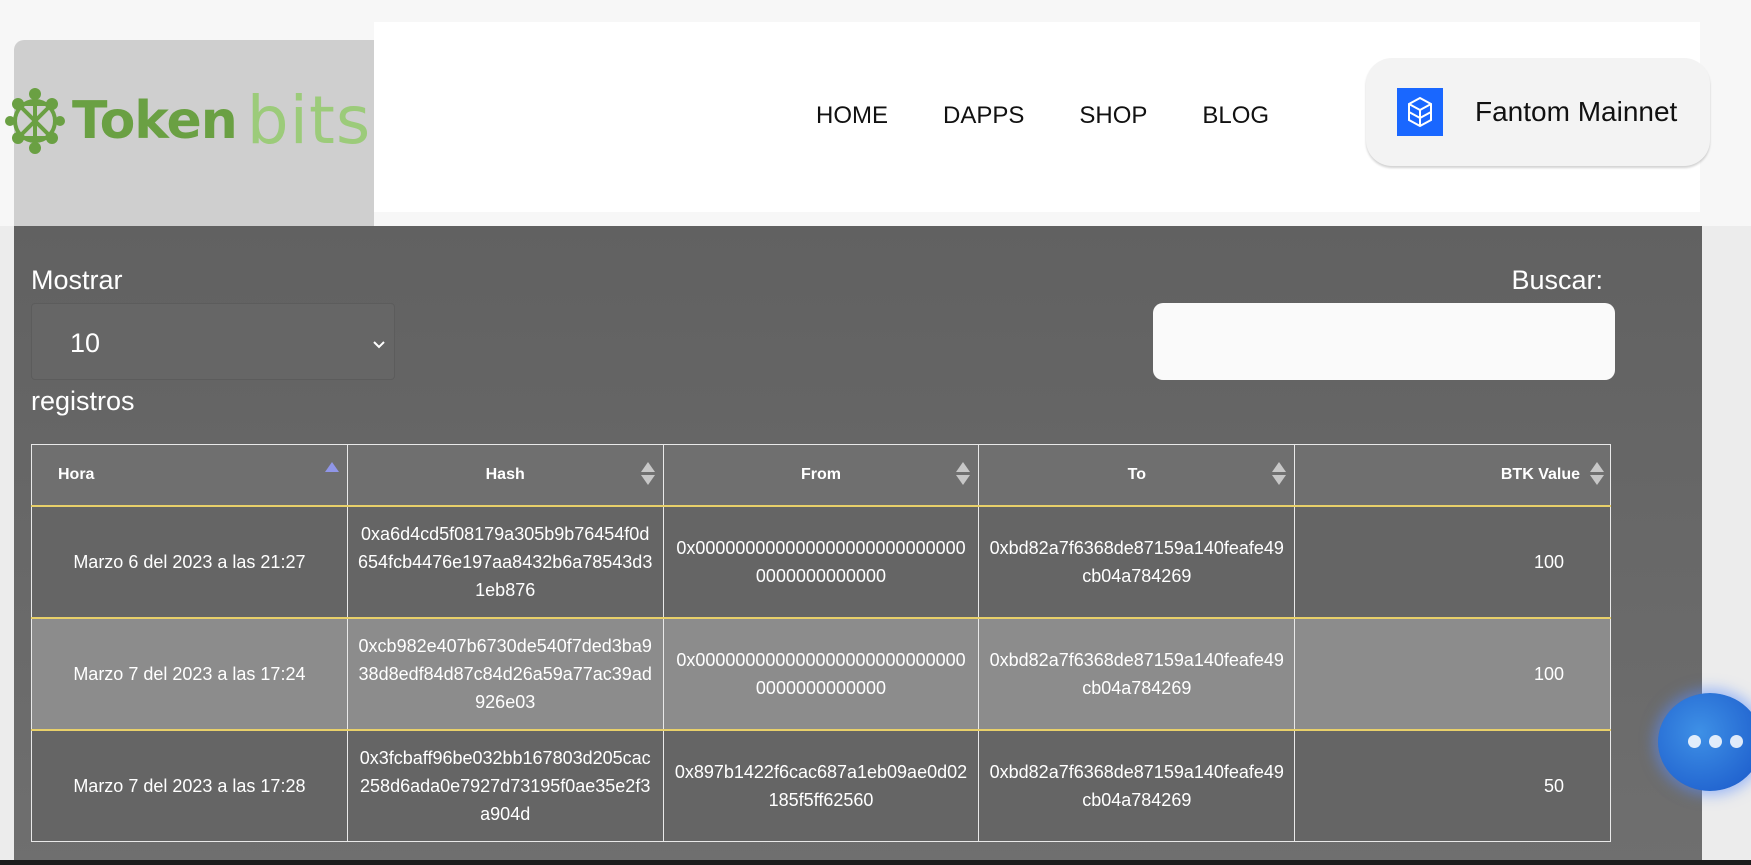  What do you see at coordinates (983, 116) in the screenshot?
I see `nav-dapps: DAPPS` at bounding box center [983, 116].